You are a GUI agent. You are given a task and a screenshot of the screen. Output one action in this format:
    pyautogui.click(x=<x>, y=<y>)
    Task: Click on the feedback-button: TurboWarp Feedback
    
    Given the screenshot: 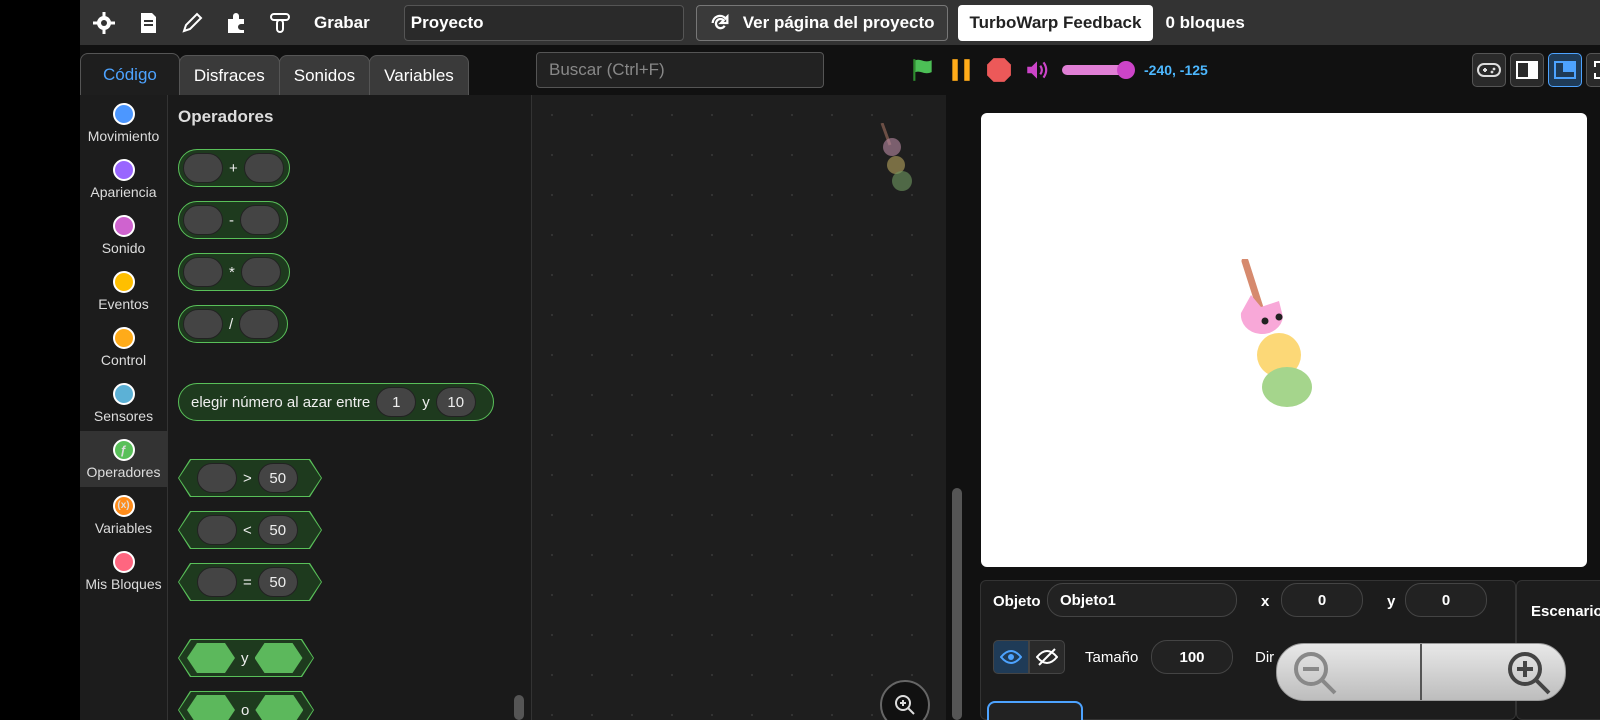 What is the action you would take?
    pyautogui.click(x=1055, y=22)
    